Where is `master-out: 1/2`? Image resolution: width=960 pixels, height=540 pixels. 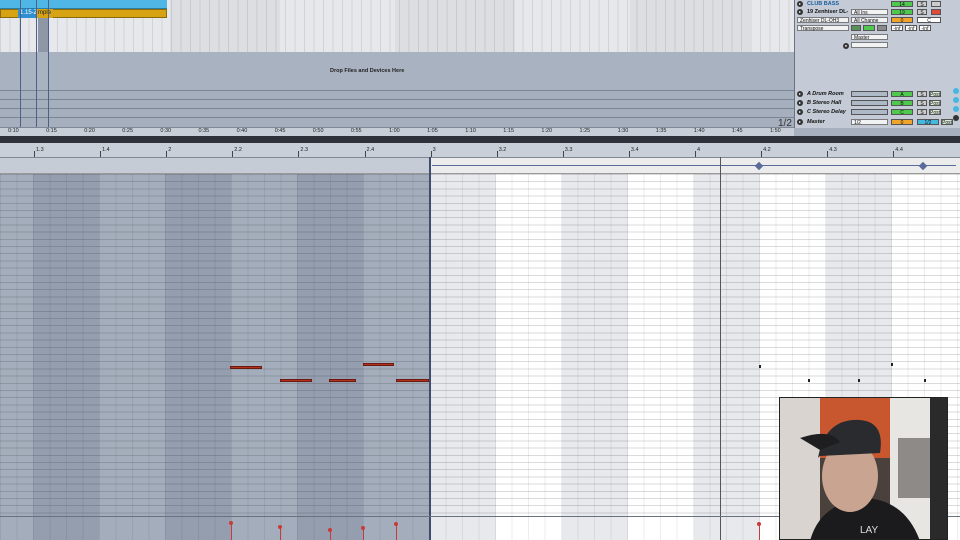
master-out: 1/2 is located at coordinates (928, 122).